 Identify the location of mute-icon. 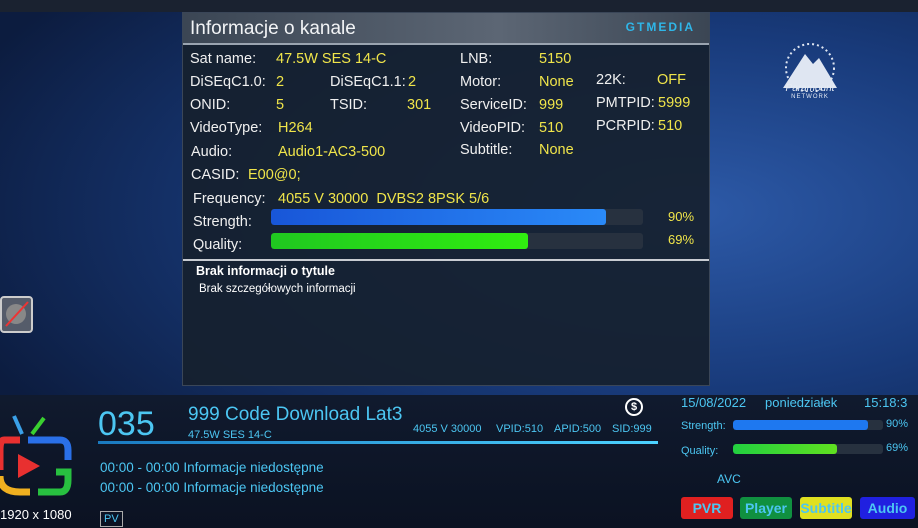
(16, 314).